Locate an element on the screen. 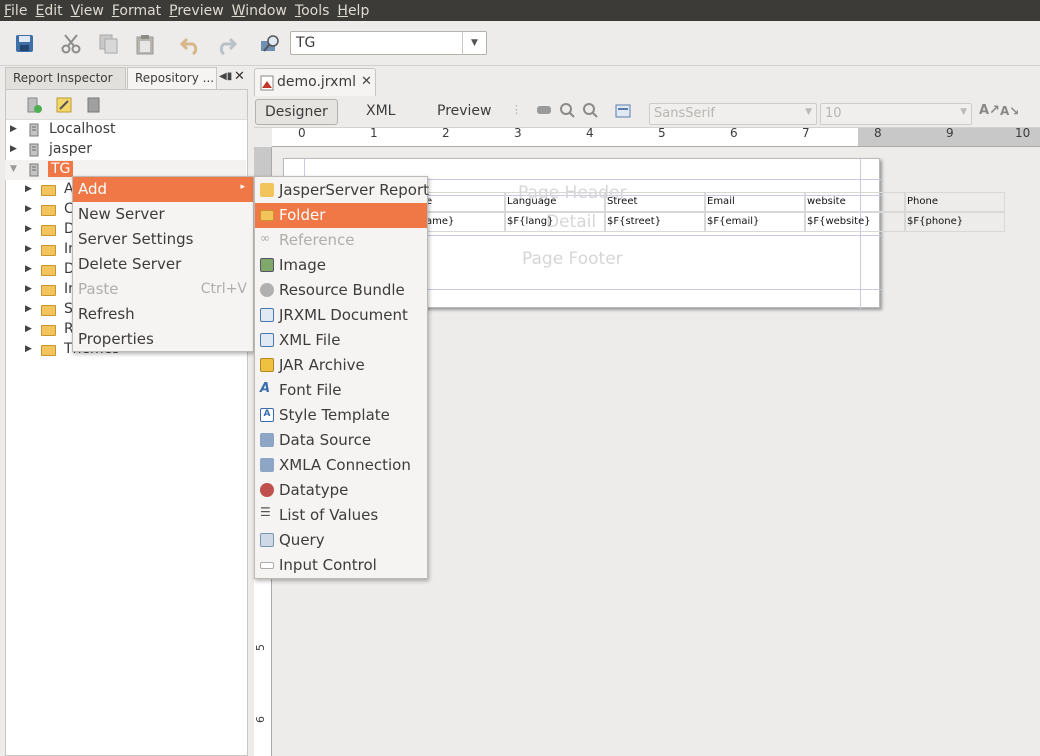 The width and height of the screenshot is (1040, 756). submenu-item-reference: ∞ Reference is located at coordinates (341, 240).